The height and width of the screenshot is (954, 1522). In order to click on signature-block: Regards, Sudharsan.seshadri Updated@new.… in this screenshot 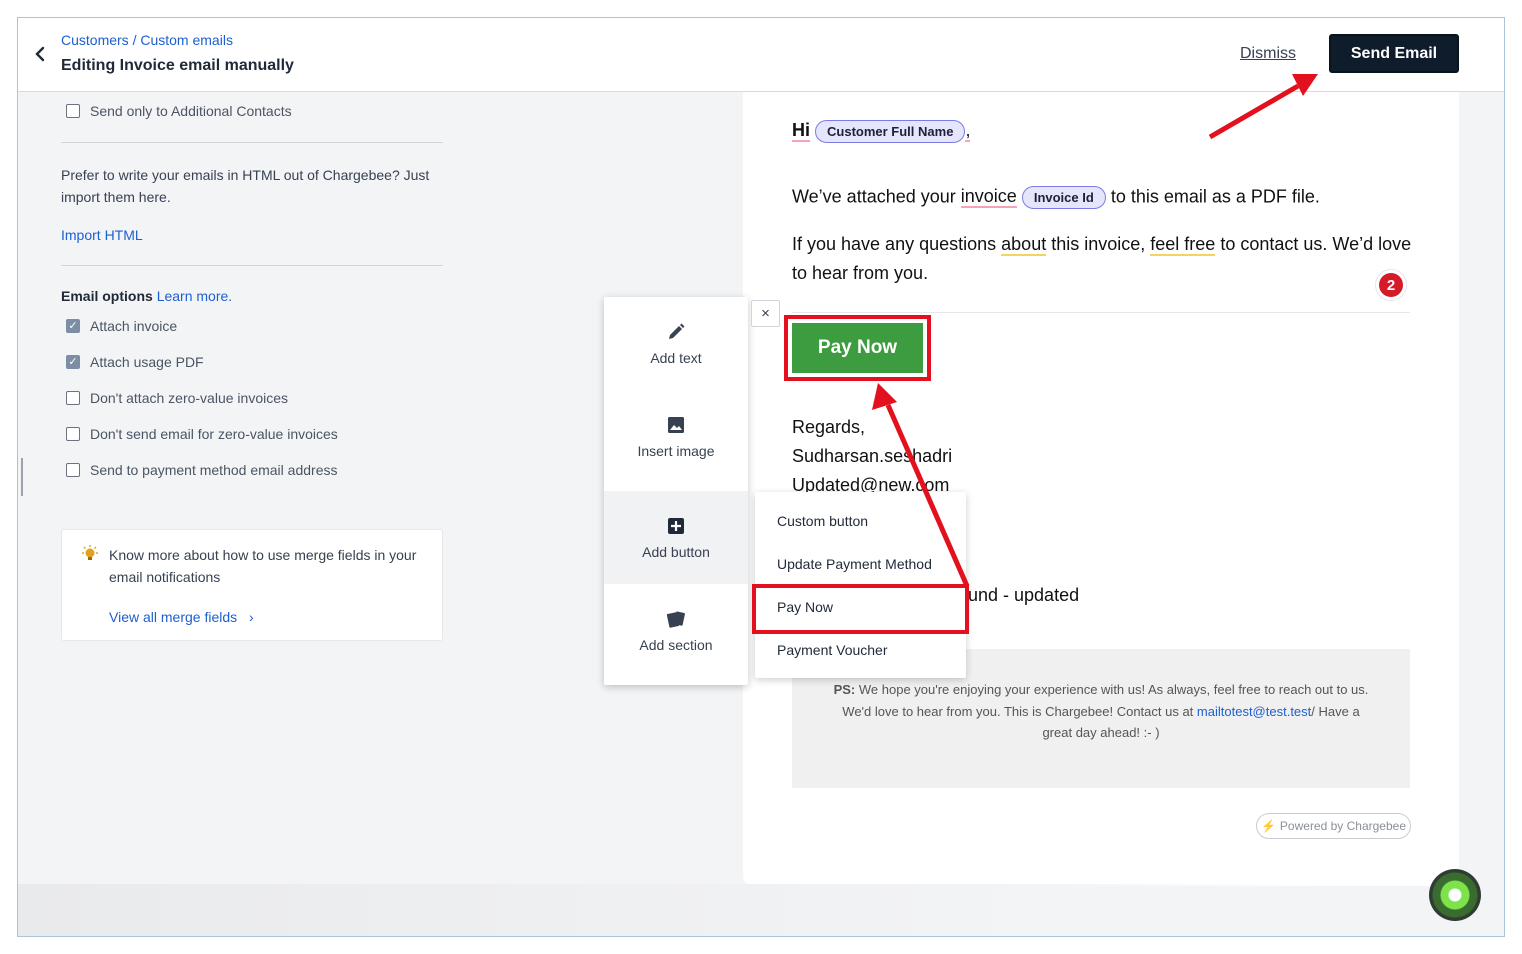, I will do `click(872, 456)`.